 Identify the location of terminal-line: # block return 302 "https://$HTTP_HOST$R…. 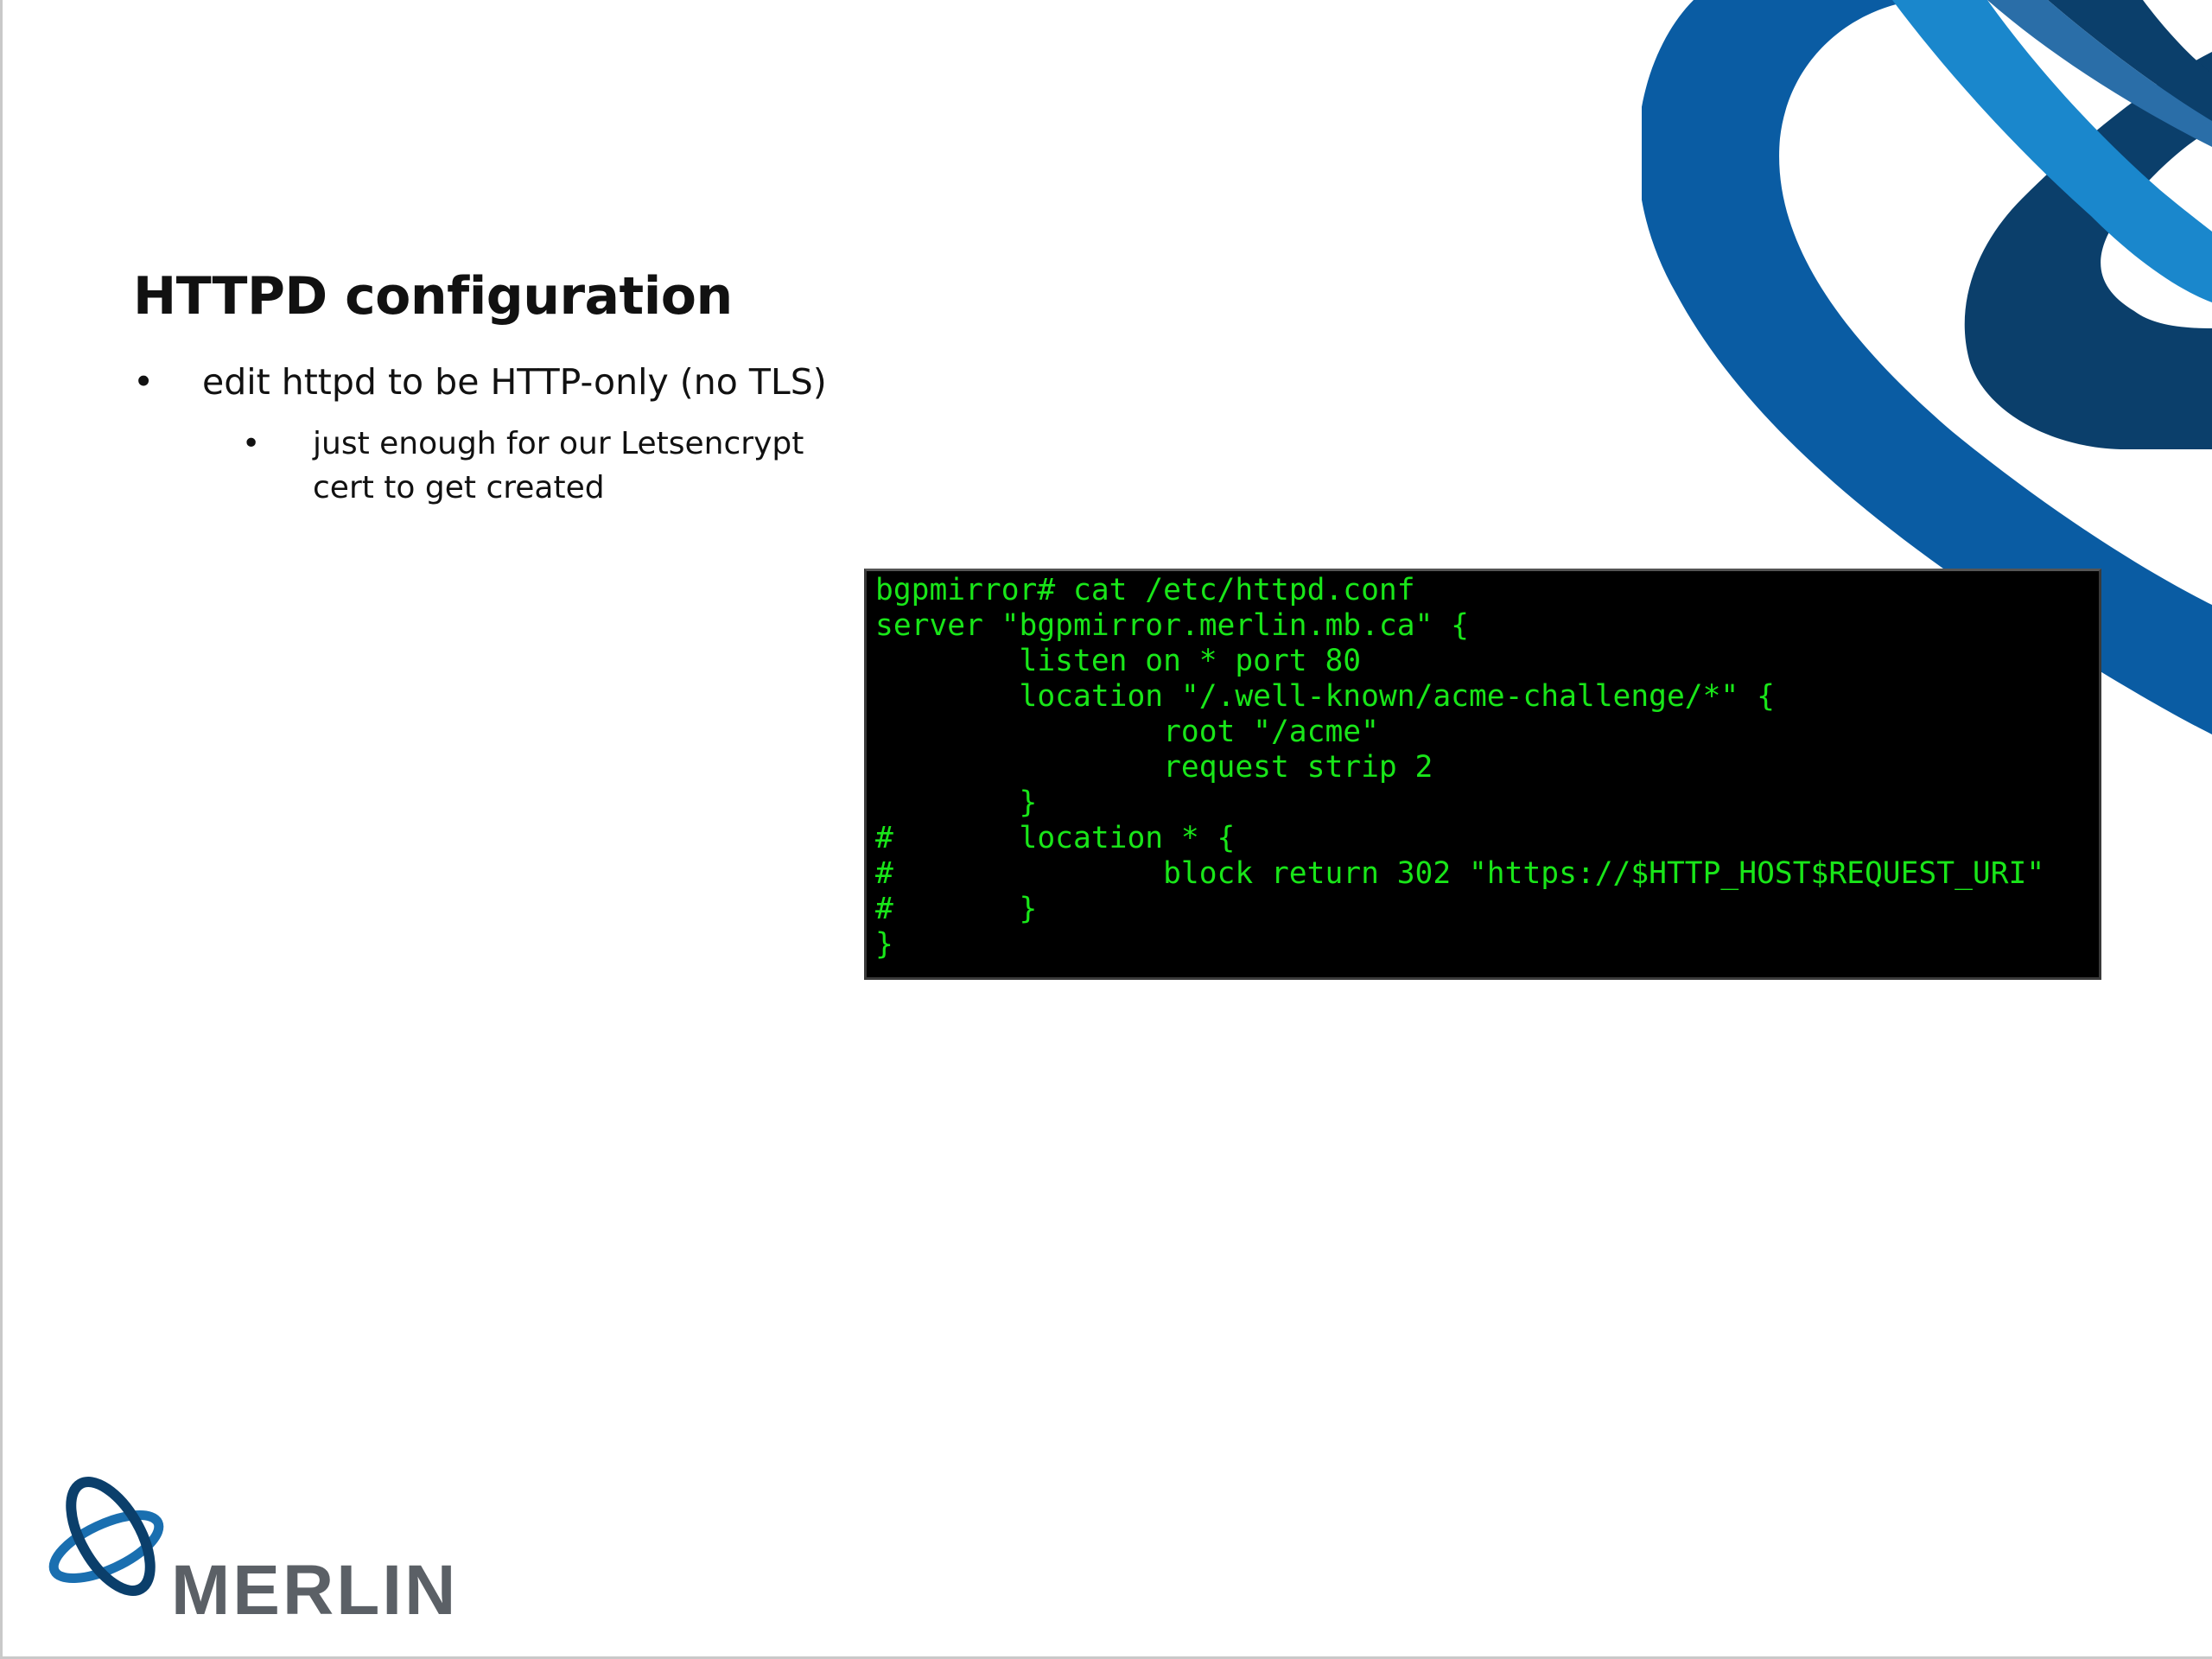
(1460, 873).